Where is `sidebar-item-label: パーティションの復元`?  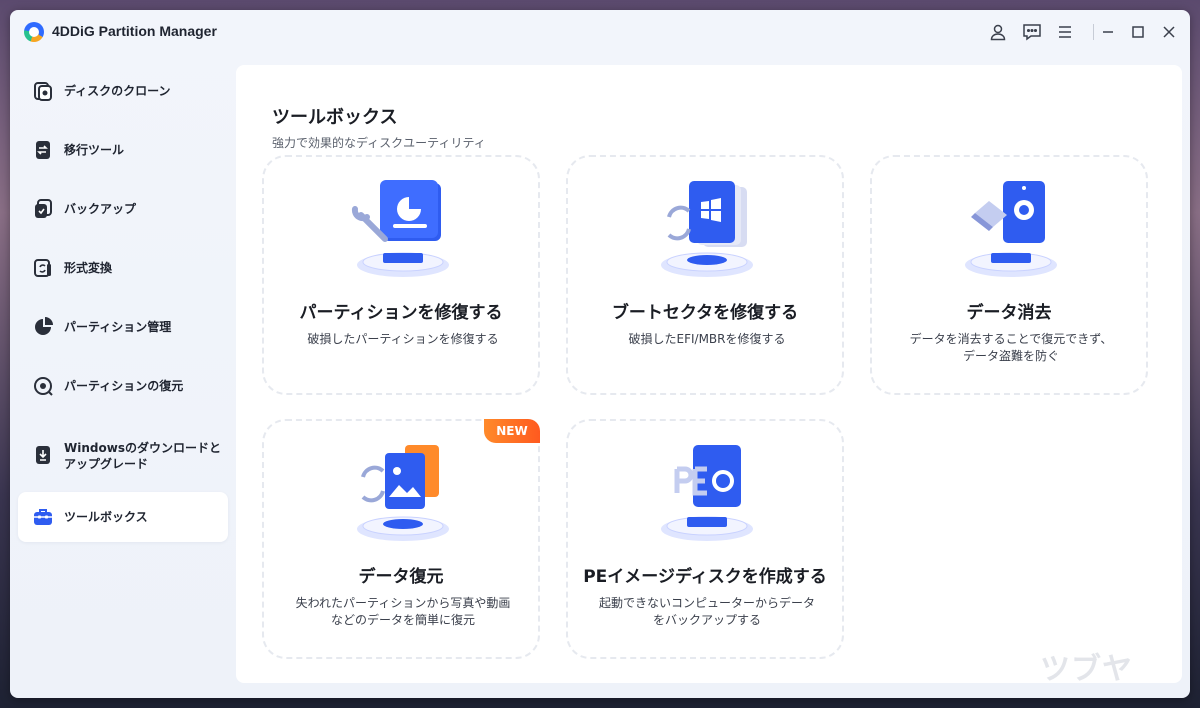
sidebar-item-label: パーティションの復元 is located at coordinates (124, 386).